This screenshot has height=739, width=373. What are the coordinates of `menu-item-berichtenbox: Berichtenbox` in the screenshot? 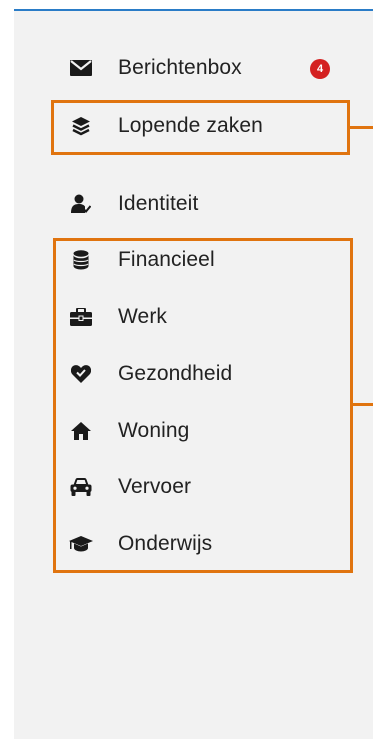 It's located at (148, 68).